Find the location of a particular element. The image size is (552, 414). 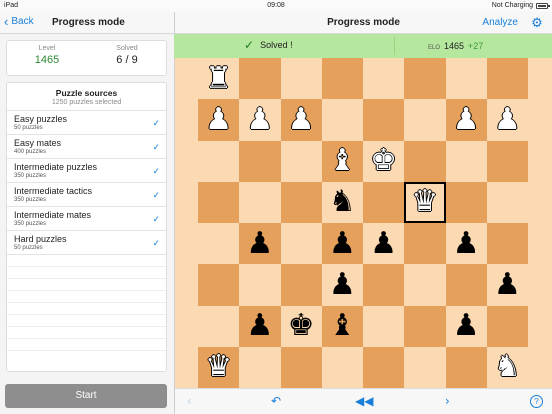

white-bishop-icon: ♝ is located at coordinates (342, 161).